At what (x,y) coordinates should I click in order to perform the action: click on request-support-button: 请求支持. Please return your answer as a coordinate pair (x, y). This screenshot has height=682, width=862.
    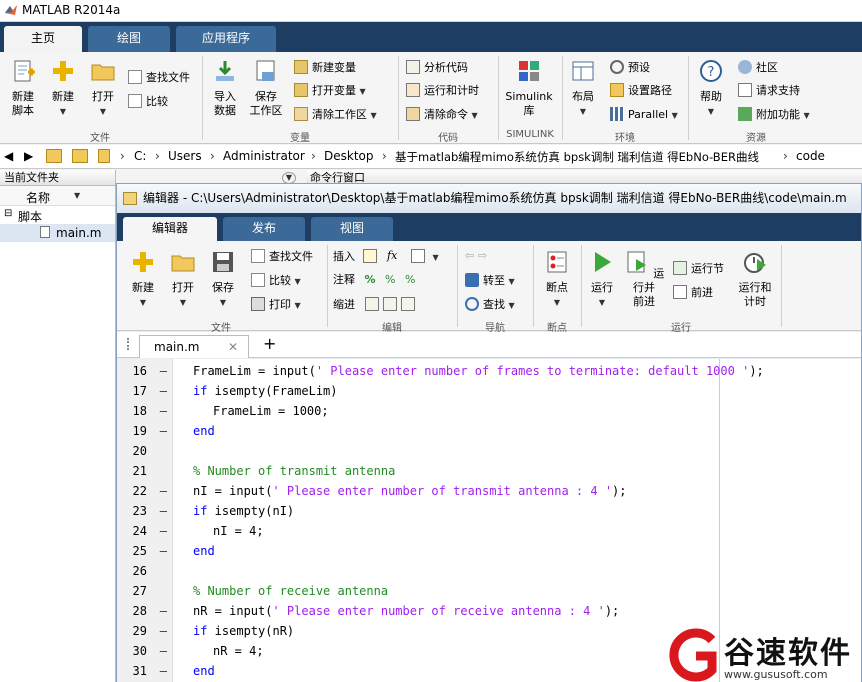
    Looking at the image, I should click on (769, 90).